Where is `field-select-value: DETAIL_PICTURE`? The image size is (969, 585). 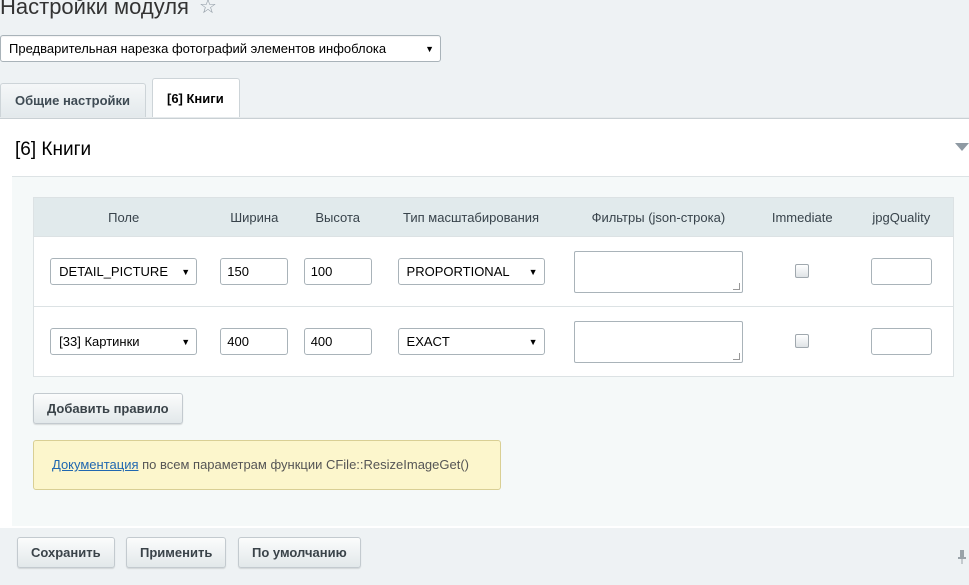 field-select-value: DETAIL_PICTURE is located at coordinates (113, 271).